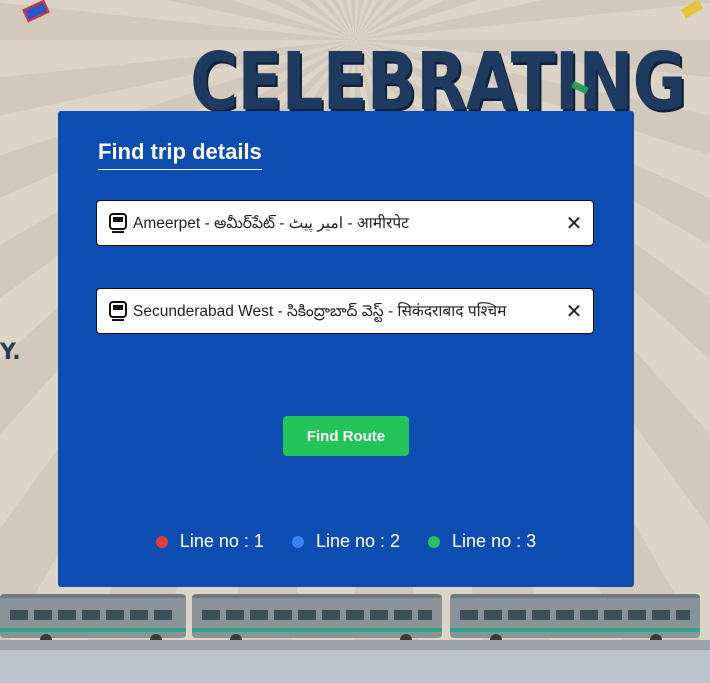 Image resolution: width=710 pixels, height=683 pixels. Describe the element at coordinates (355, 666) in the screenshot. I see `platform-base` at that location.